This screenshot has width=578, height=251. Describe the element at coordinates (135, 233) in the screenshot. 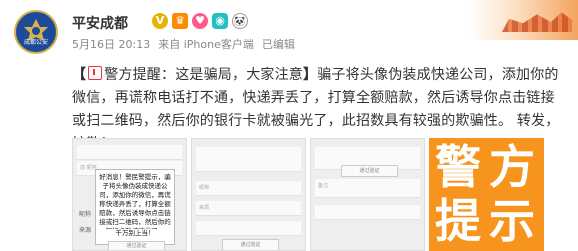

I see `thumb1-footer-text: 千万别上当！` at that location.